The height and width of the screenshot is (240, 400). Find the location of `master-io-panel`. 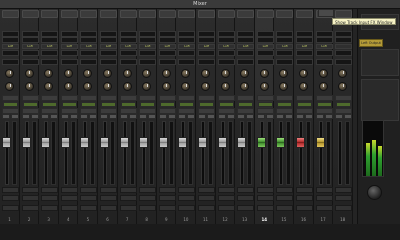

master-io-panel is located at coordinates (380, 62).